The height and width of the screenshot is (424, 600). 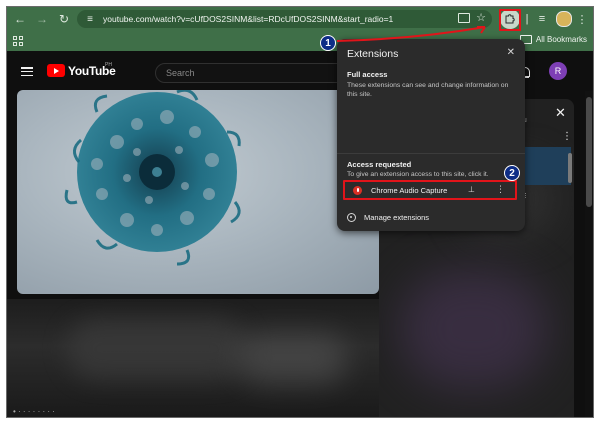 I want to click on audio-capture-extension-icon, so click(x=357, y=190).